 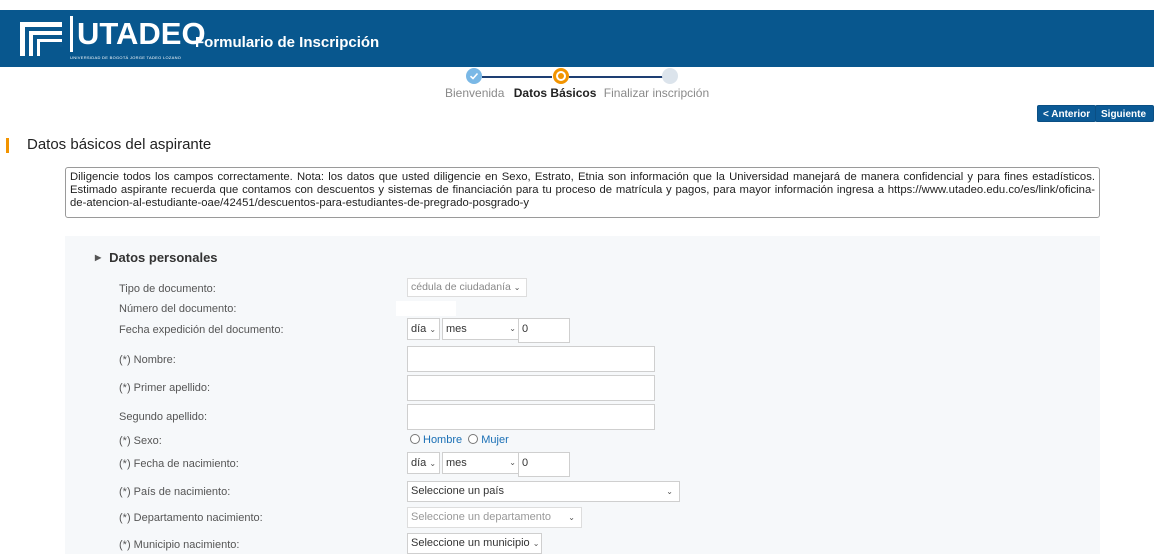 What do you see at coordinates (531, 359) in the screenshot?
I see `nombre-input` at bounding box center [531, 359].